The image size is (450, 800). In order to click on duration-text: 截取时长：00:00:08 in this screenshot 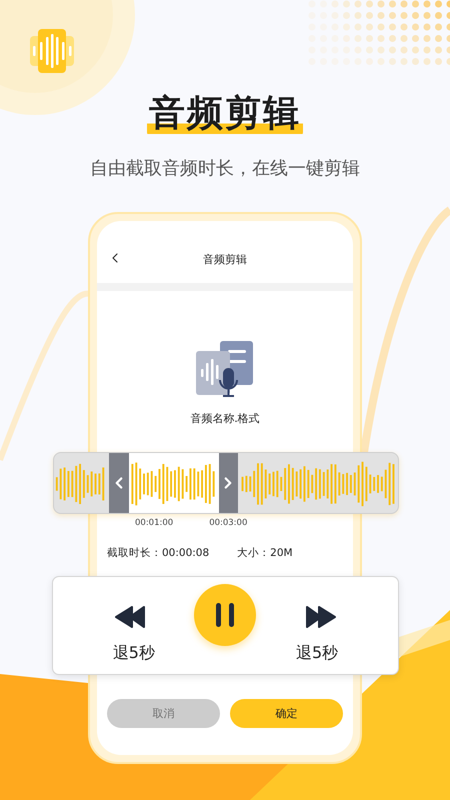, I will do `click(158, 553)`.